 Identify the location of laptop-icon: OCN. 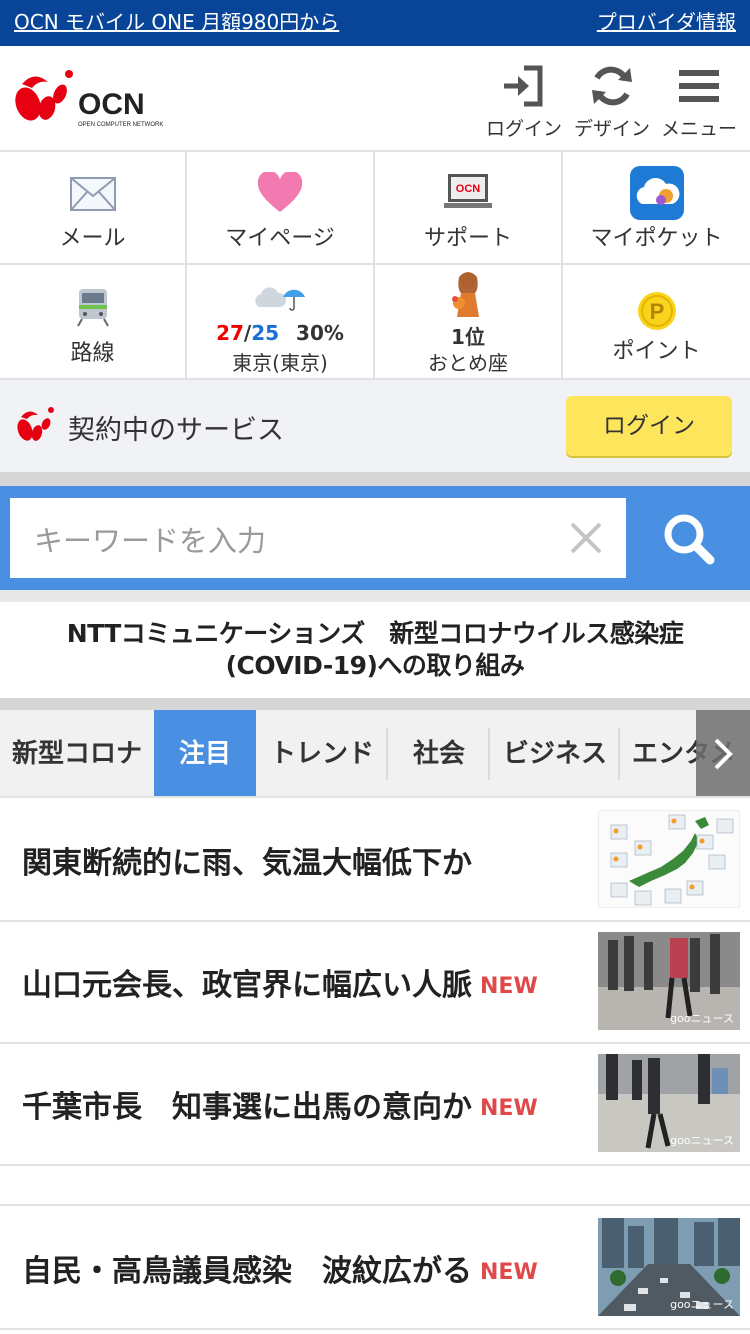
(468, 194).